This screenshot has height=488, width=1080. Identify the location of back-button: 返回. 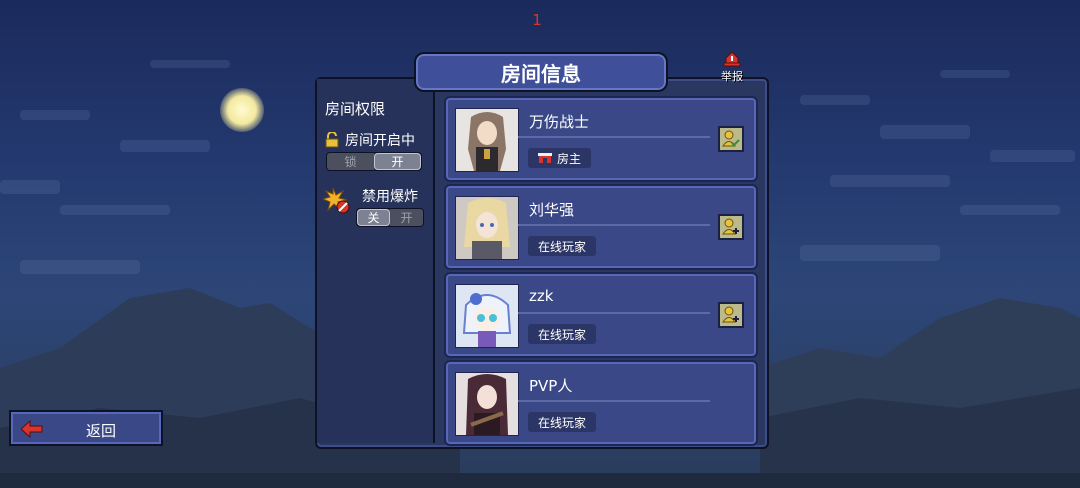
(86, 428).